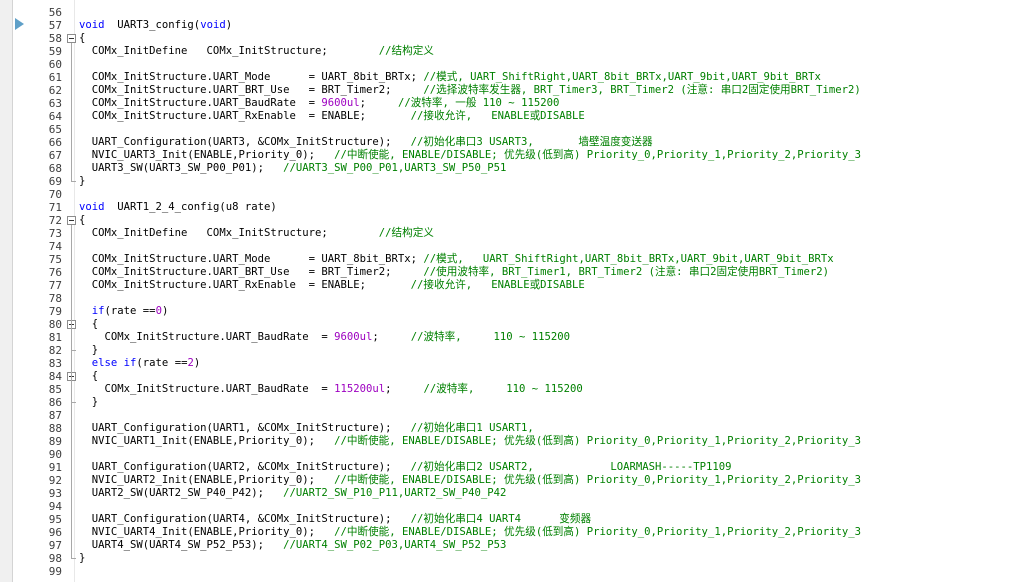 This screenshot has width=1017, height=582. I want to click on code-token: UART2_SW(UART2_SW_P40_P42);, so click(181, 493).